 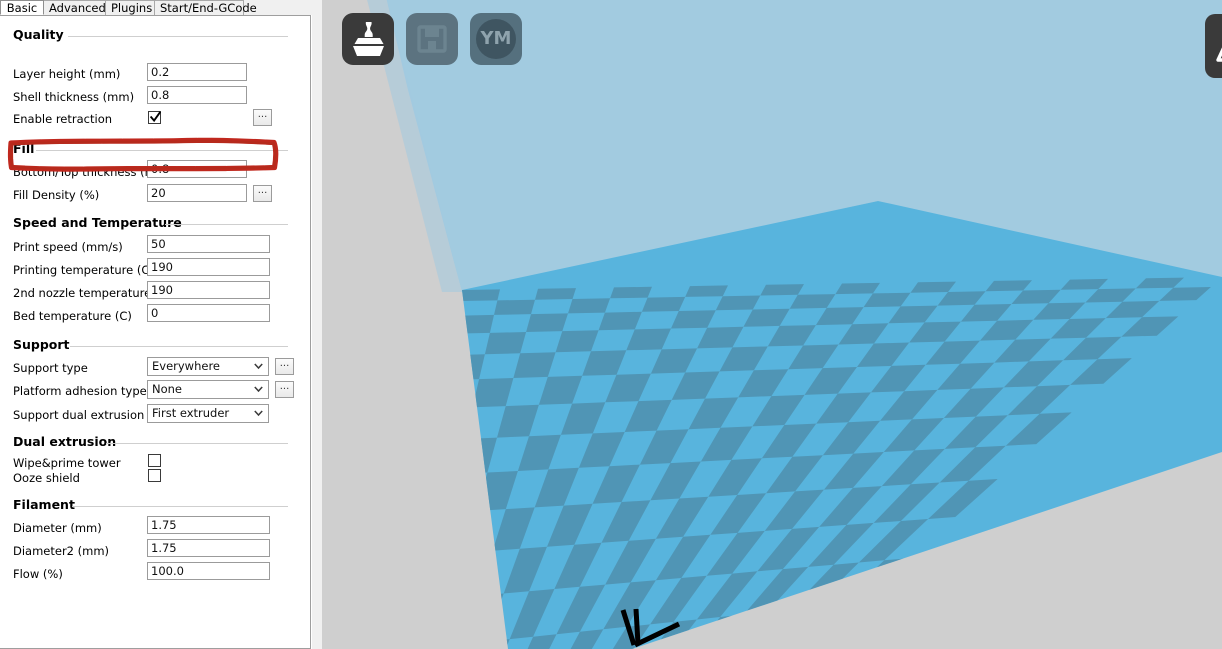 I want to click on select-support-type: Everywhere, so click(x=208, y=366).